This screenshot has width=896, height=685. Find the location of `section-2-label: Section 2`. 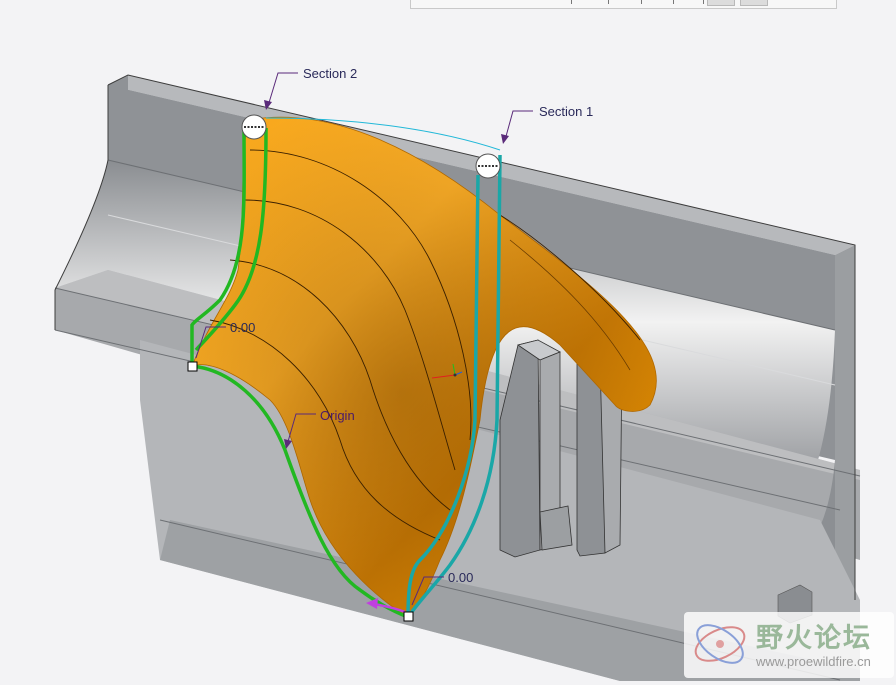

section-2-label: Section 2 is located at coordinates (330, 73).